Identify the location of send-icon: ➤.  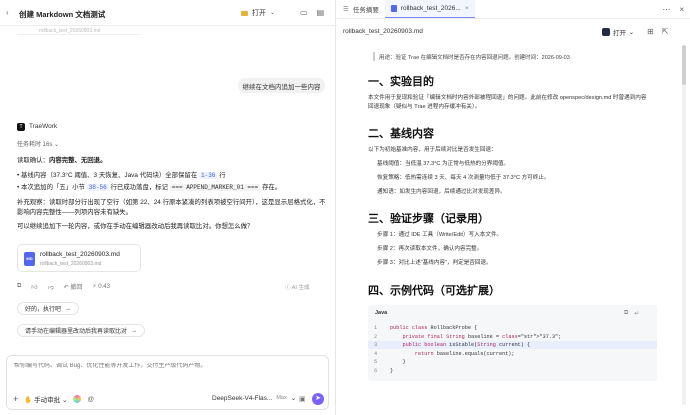
(318, 398).